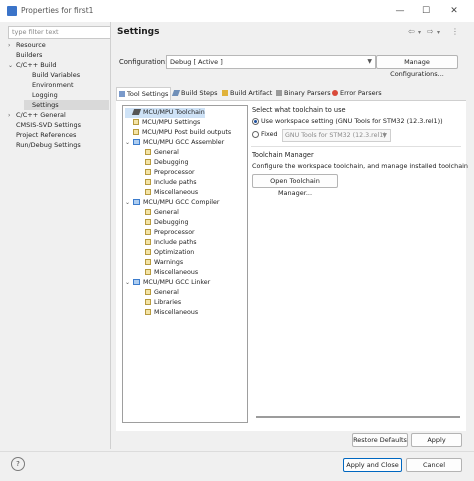  I want to click on tool-tree-item-label: Miscellaneous, so click(176, 192).